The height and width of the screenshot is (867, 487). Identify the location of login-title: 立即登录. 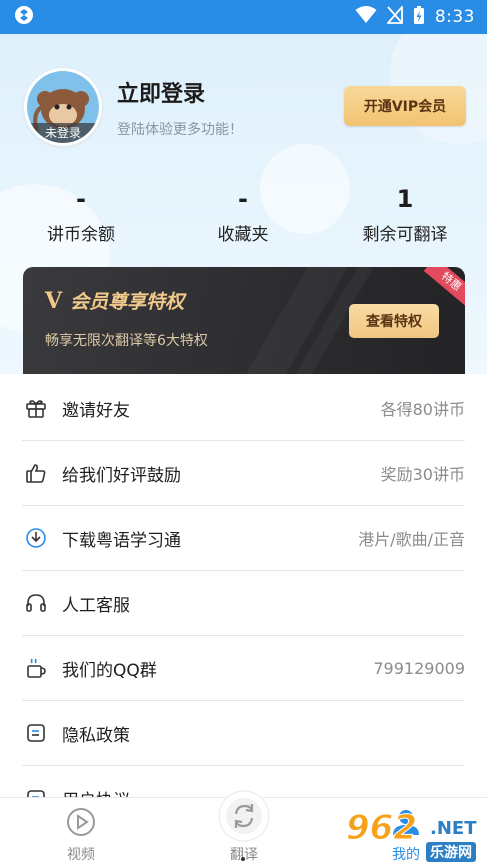
(161, 92).